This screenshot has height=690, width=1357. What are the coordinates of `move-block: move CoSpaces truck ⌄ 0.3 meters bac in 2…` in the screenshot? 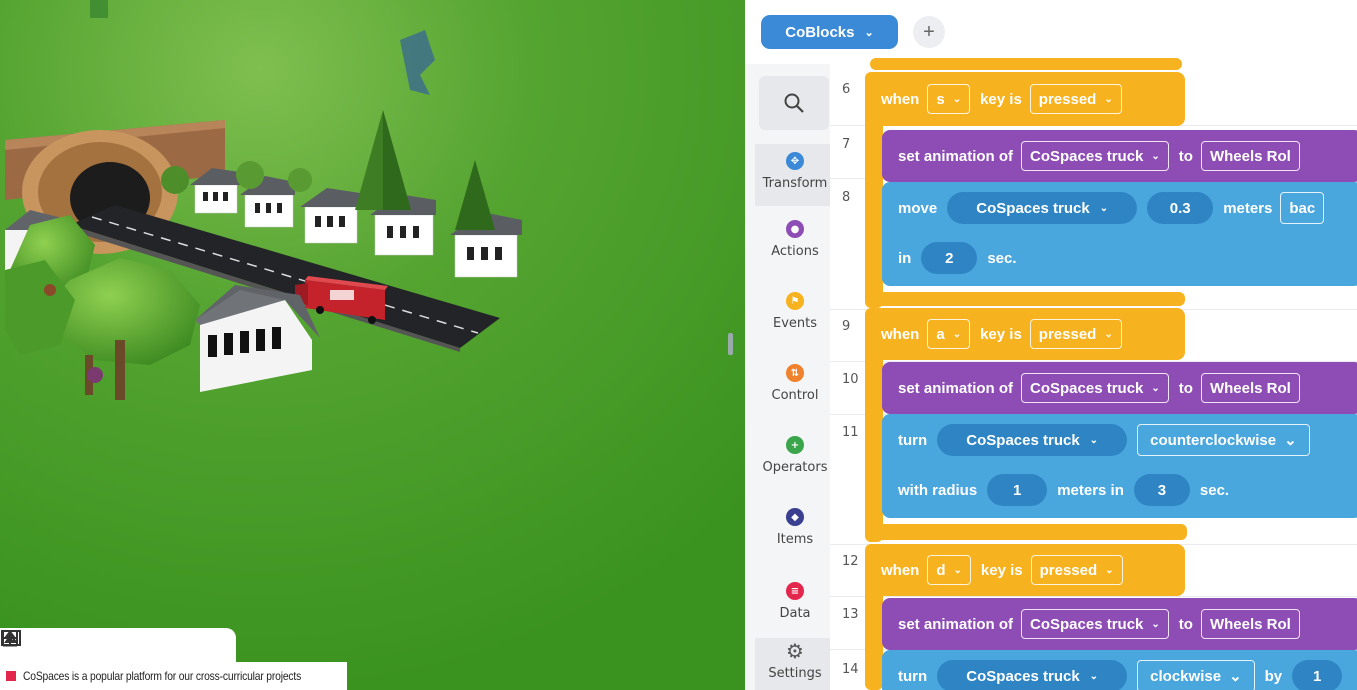 It's located at (1119, 234).